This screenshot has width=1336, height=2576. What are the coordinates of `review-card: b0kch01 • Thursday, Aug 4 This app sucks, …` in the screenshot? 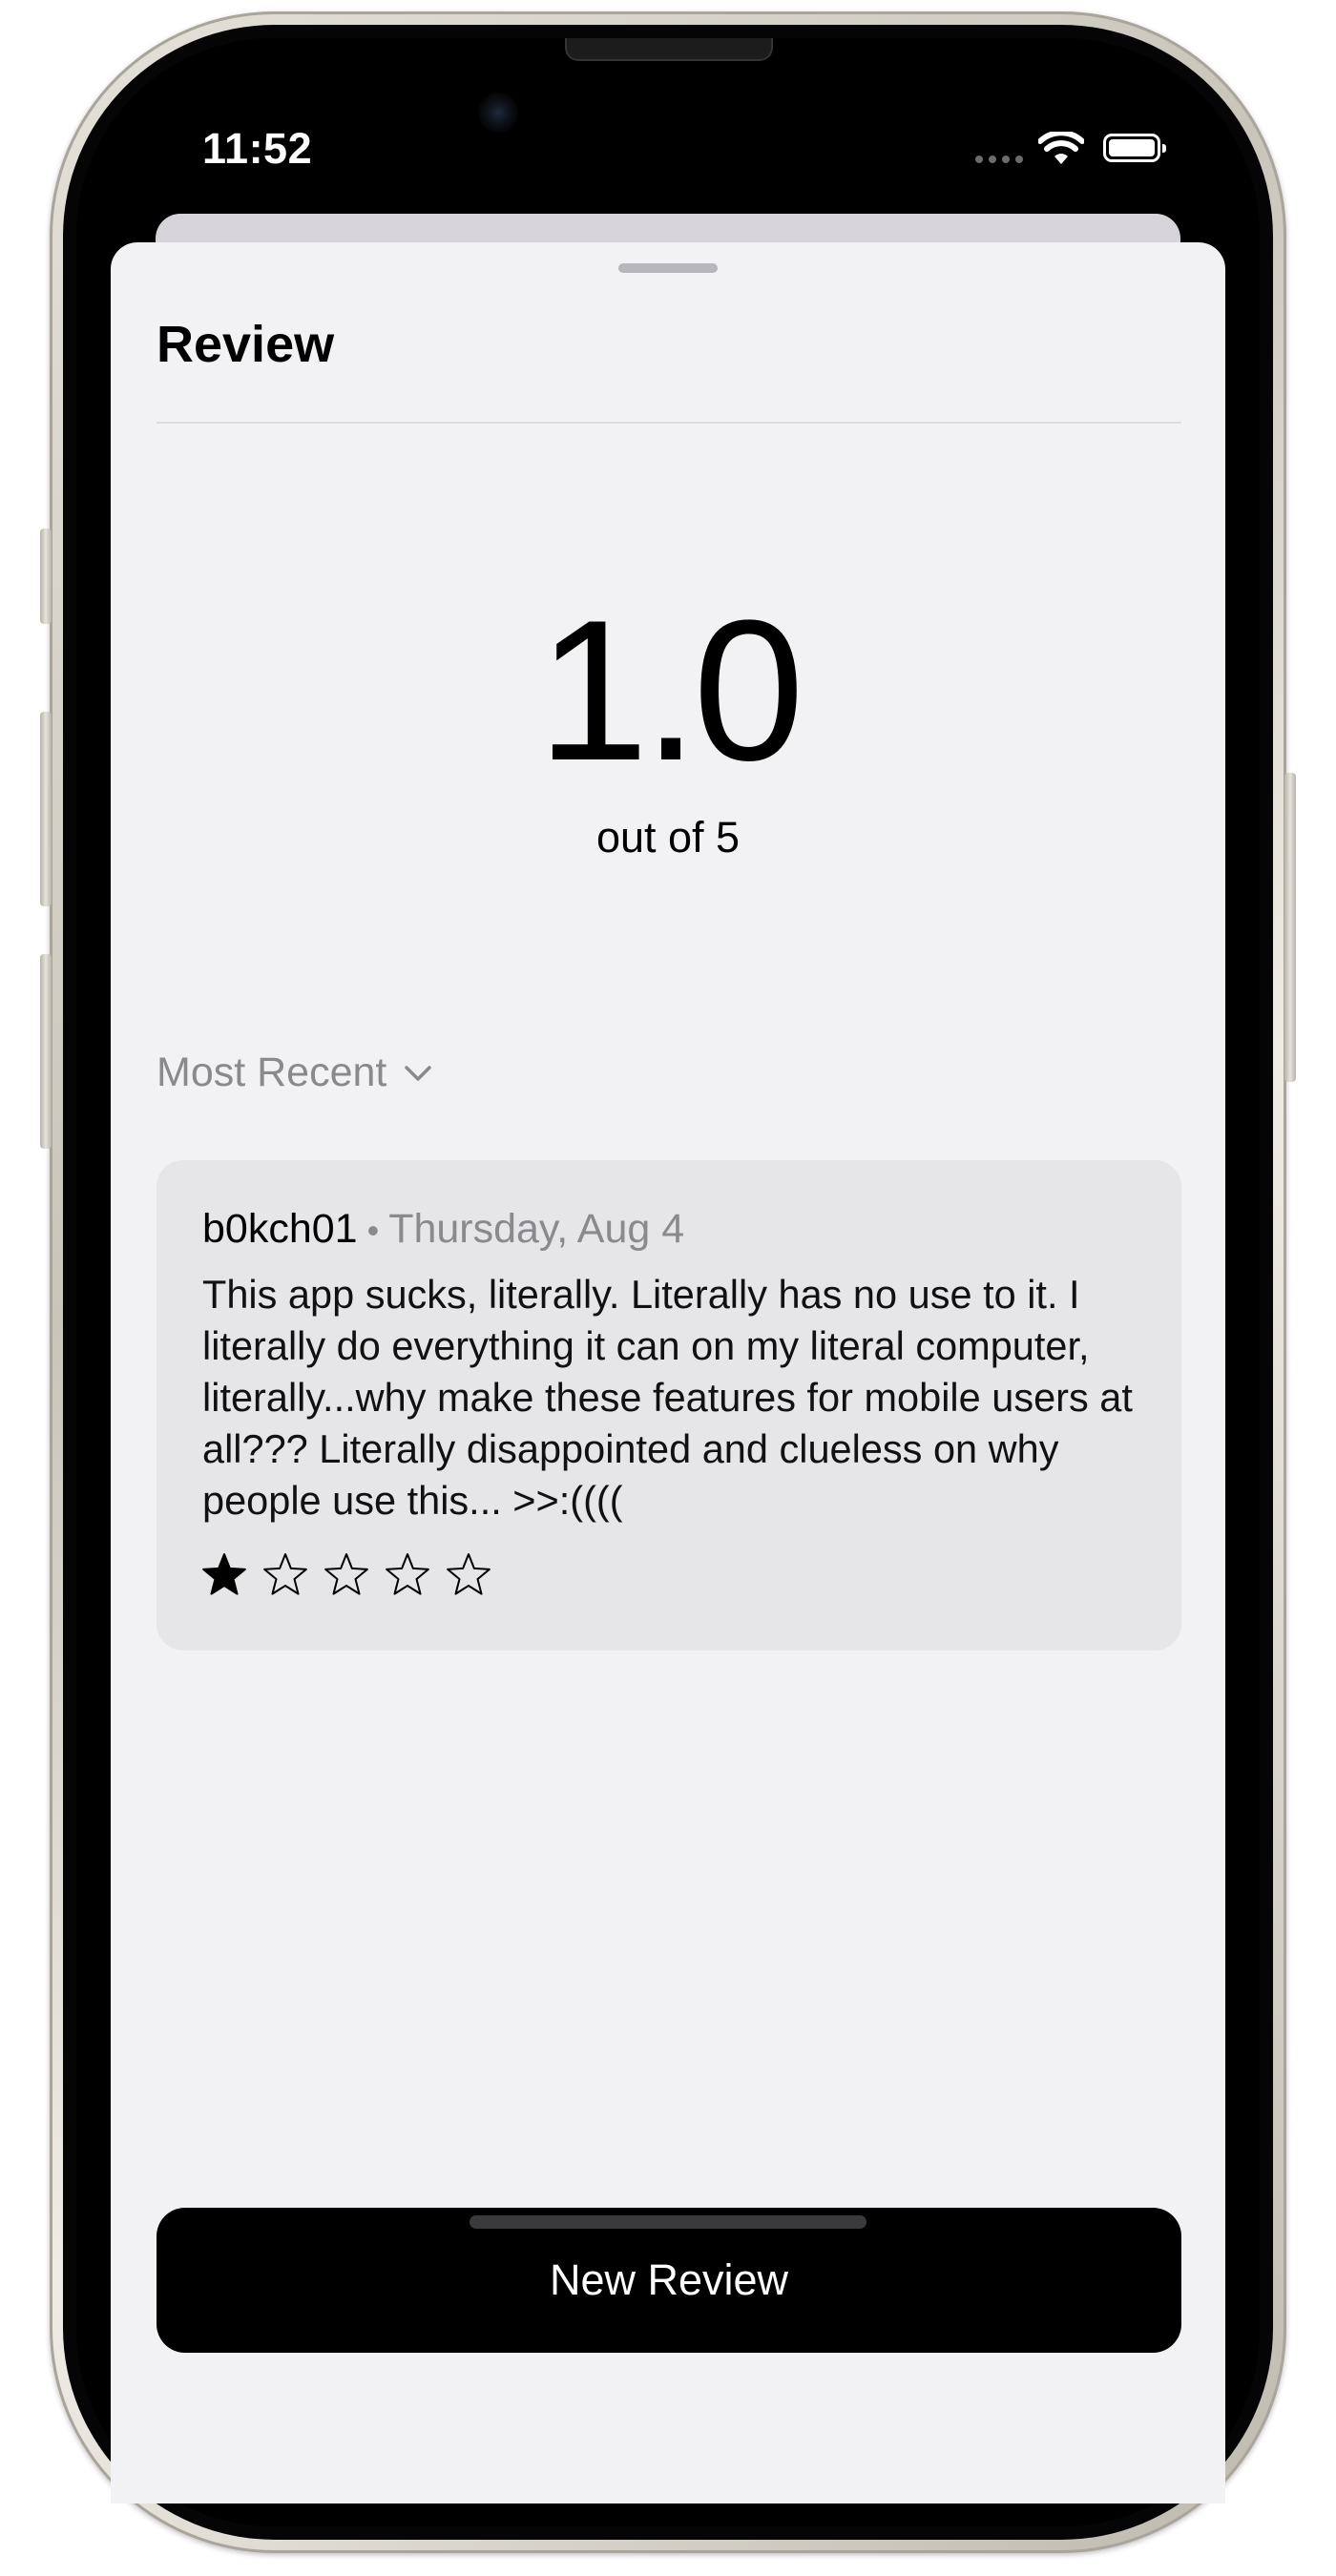 It's located at (669, 1405).